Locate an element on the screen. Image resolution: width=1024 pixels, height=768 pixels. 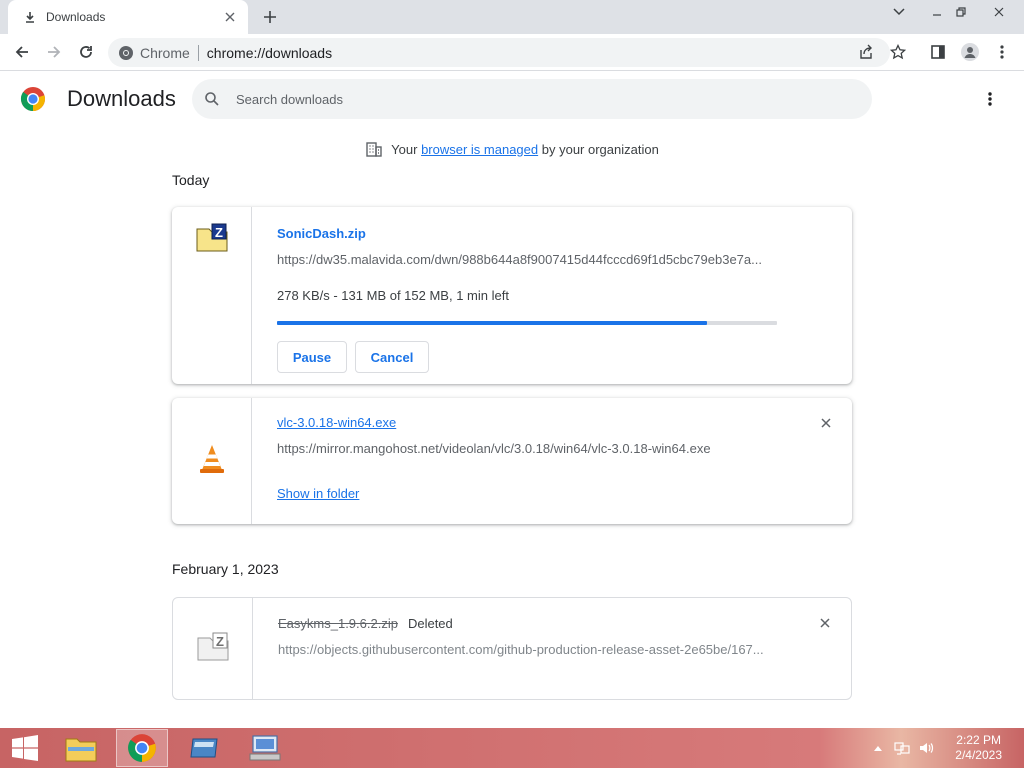
bookmark-star-icon is located at coordinates (898, 52).